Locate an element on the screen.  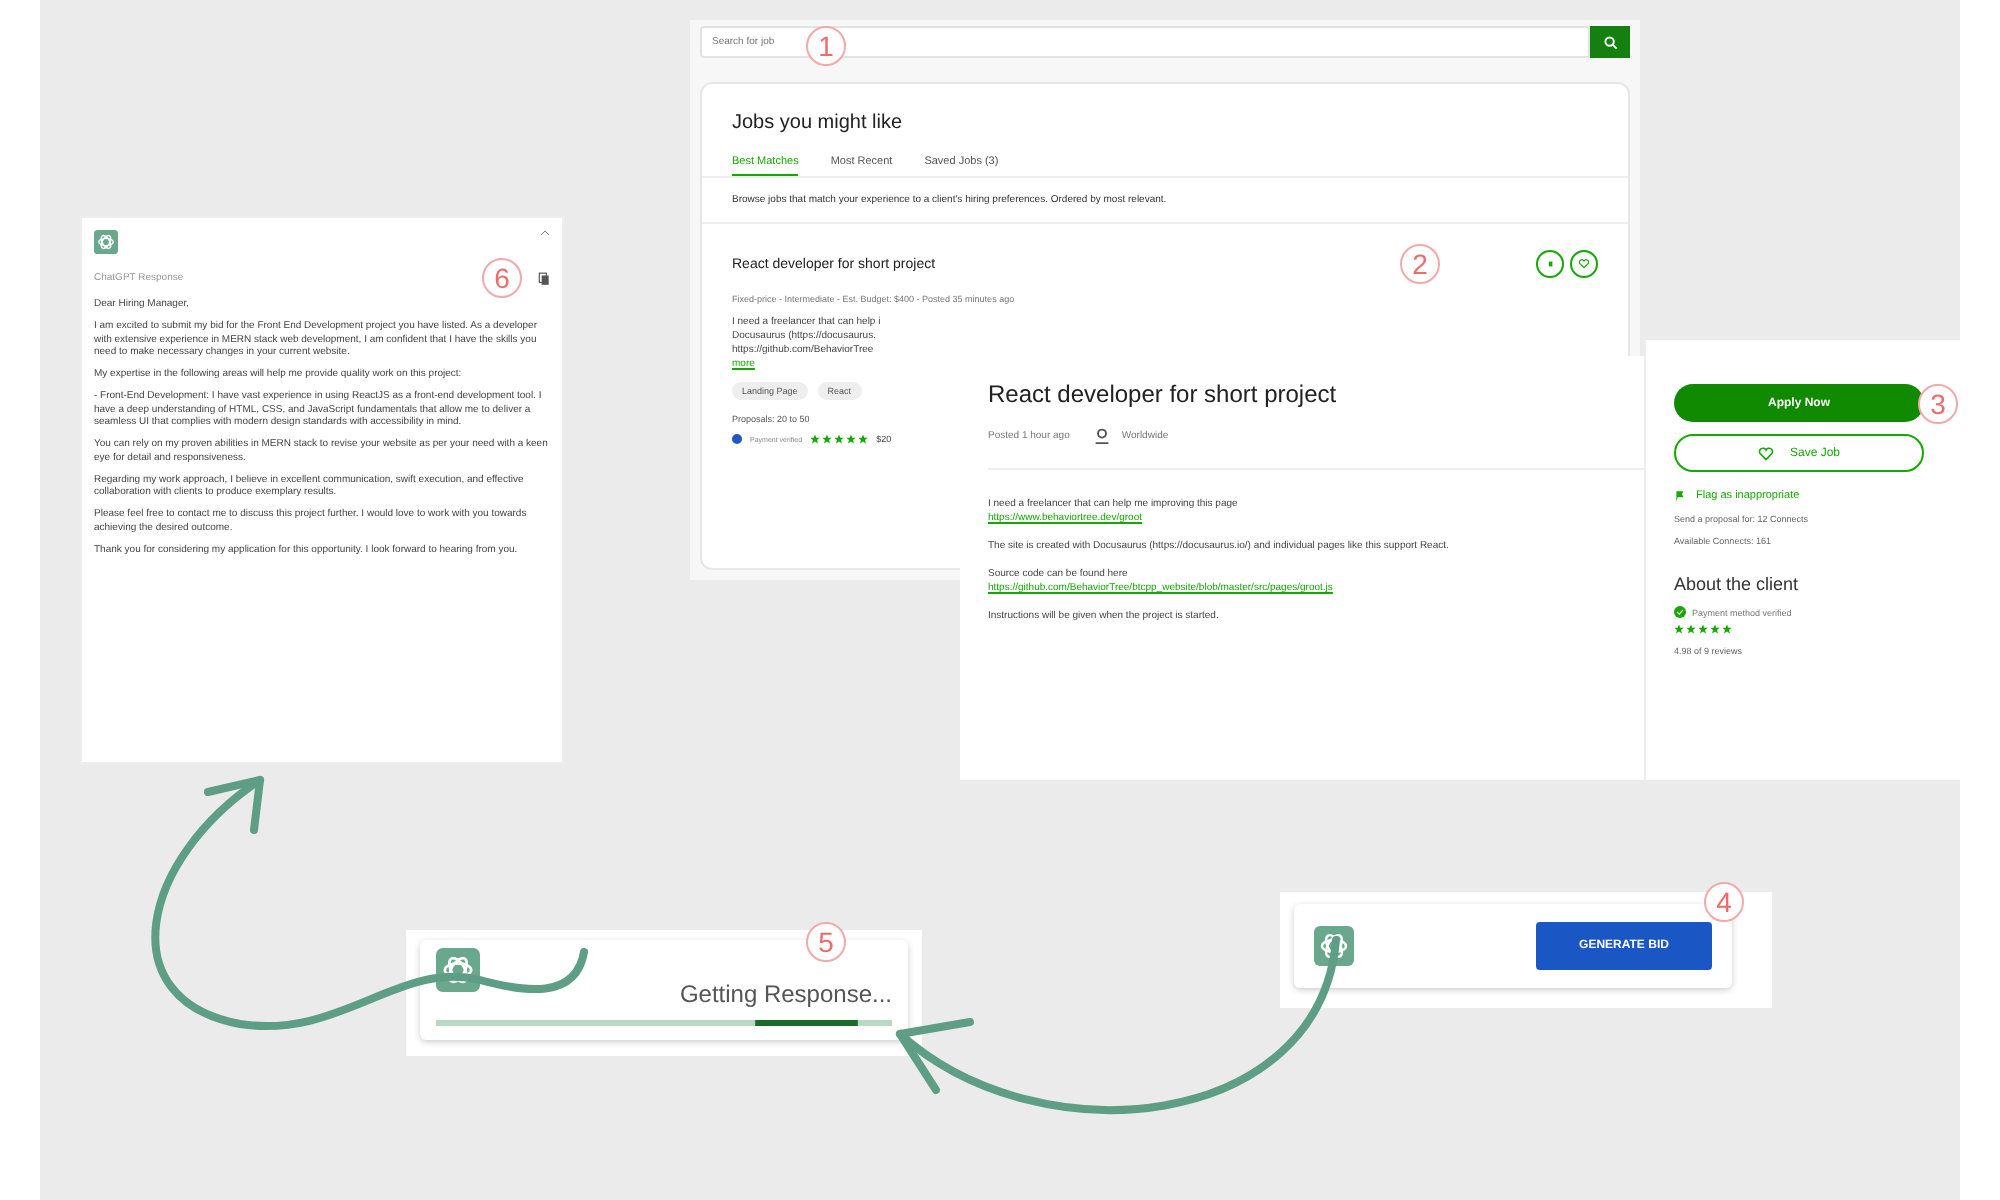
verified-icon is located at coordinates (737, 439).